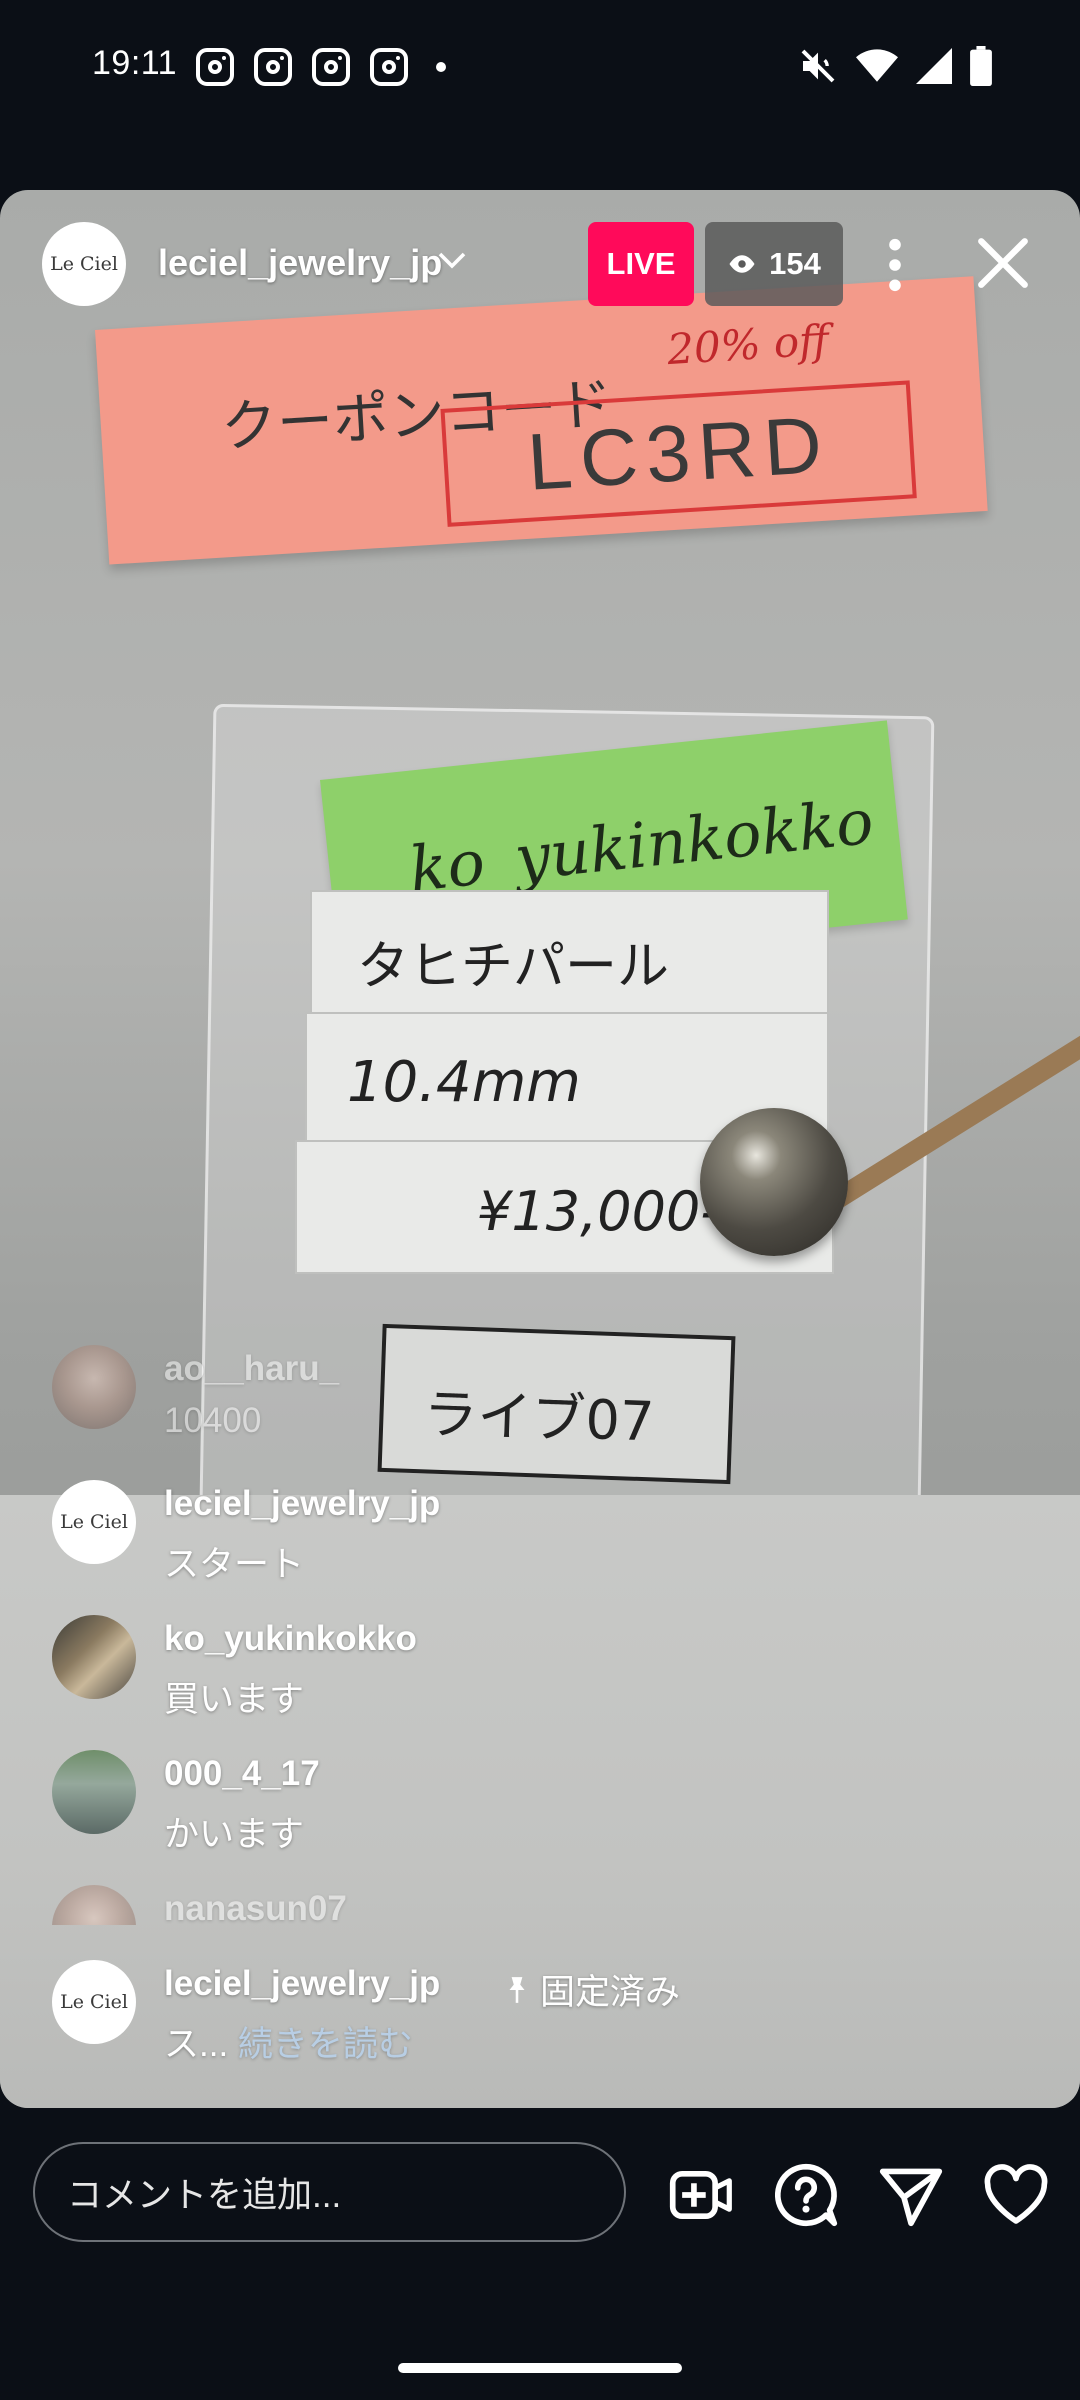 The width and height of the screenshot is (1080, 2400). I want to click on viewer-count-badge: 154, so click(774, 264).